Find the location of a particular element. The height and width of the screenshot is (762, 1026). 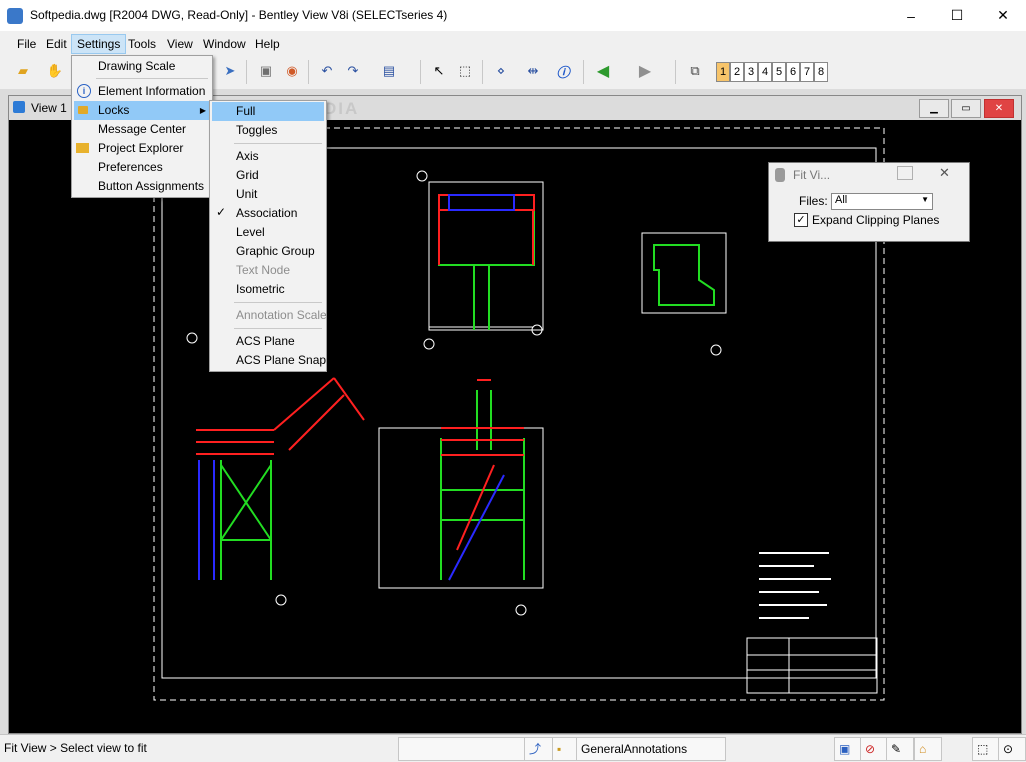

menu-item-locks-label: Locks is located at coordinates (114, 110).